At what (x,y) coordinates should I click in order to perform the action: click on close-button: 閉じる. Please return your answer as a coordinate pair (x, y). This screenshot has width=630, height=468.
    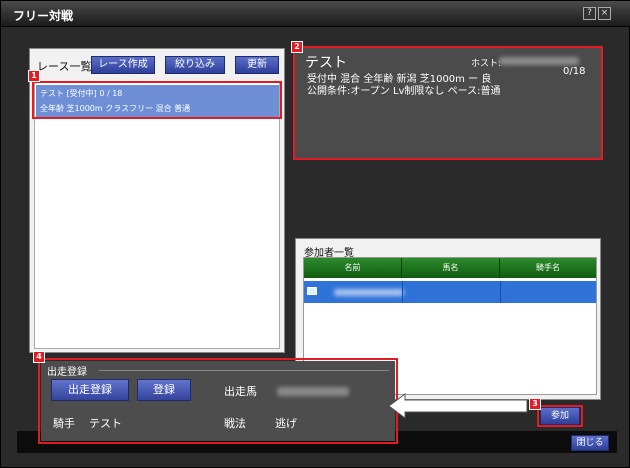
    Looking at the image, I should click on (590, 443).